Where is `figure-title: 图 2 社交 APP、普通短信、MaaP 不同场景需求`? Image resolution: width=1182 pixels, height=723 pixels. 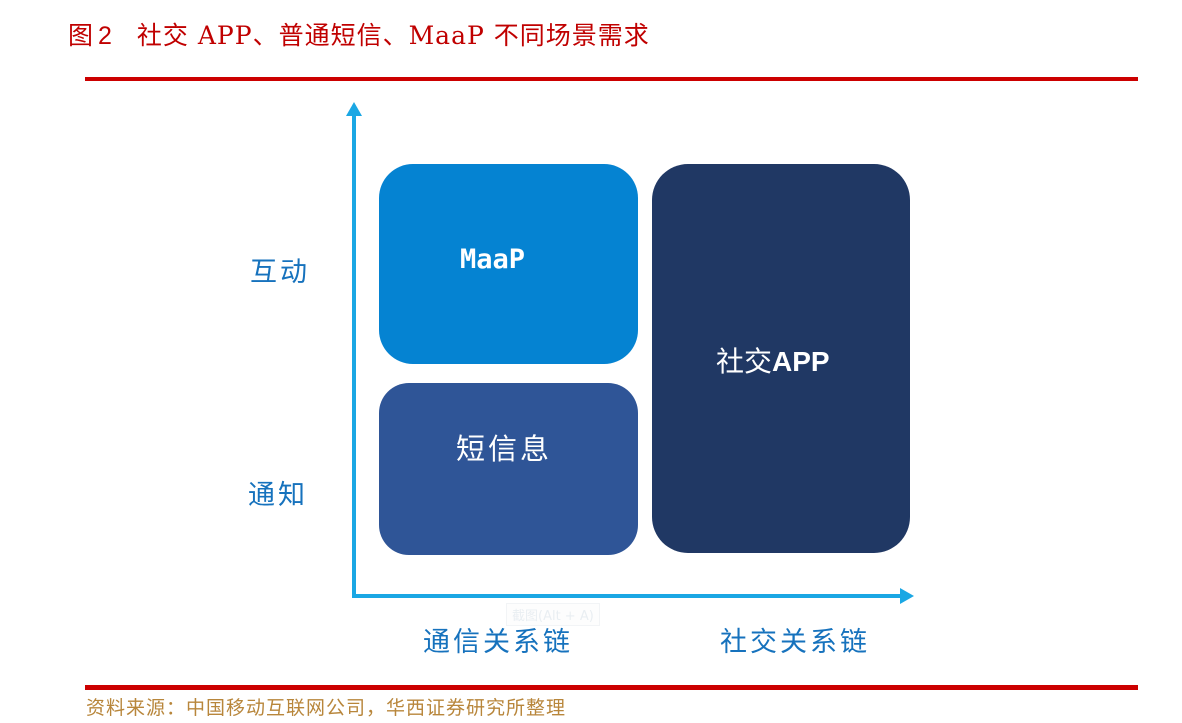 figure-title: 图 2 社交 APP、普通短信、MaaP 不同场景需求 is located at coordinates (359, 34).